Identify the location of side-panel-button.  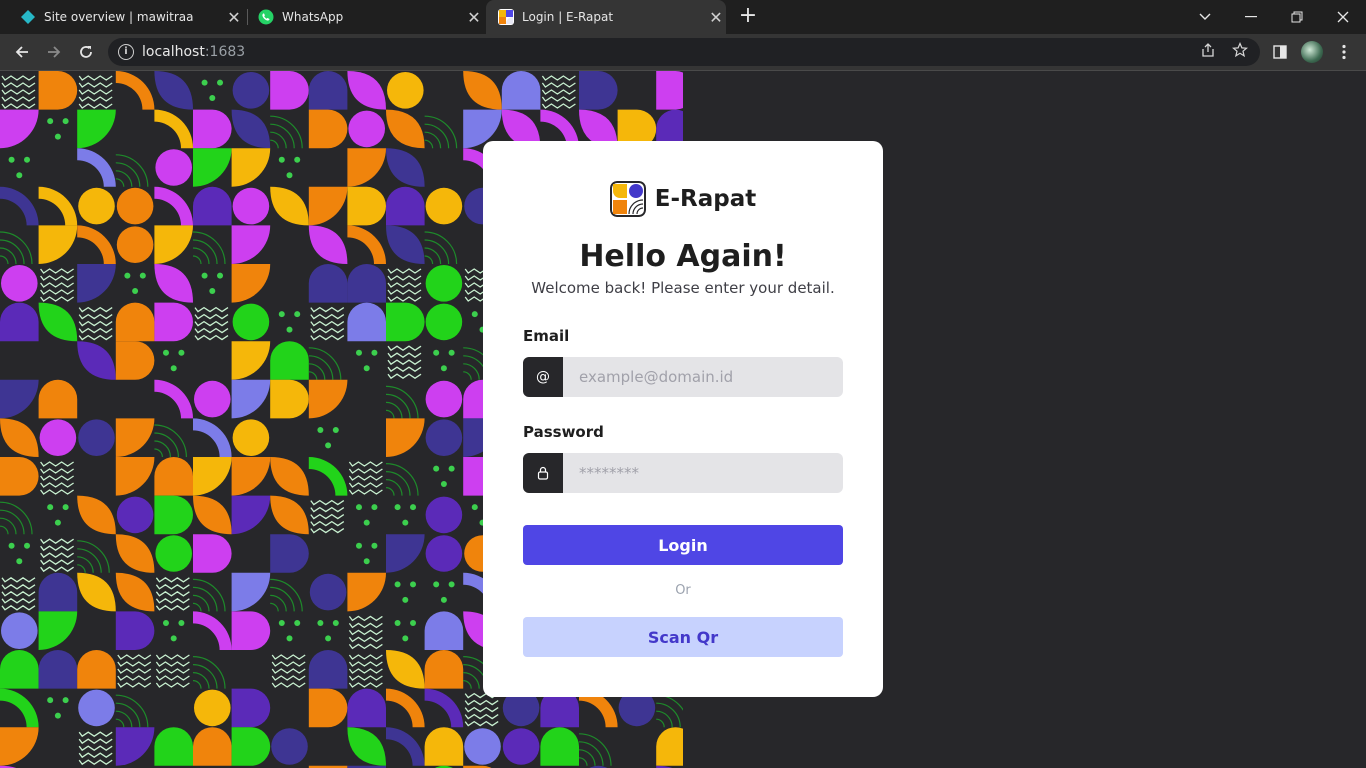
(1280, 52).